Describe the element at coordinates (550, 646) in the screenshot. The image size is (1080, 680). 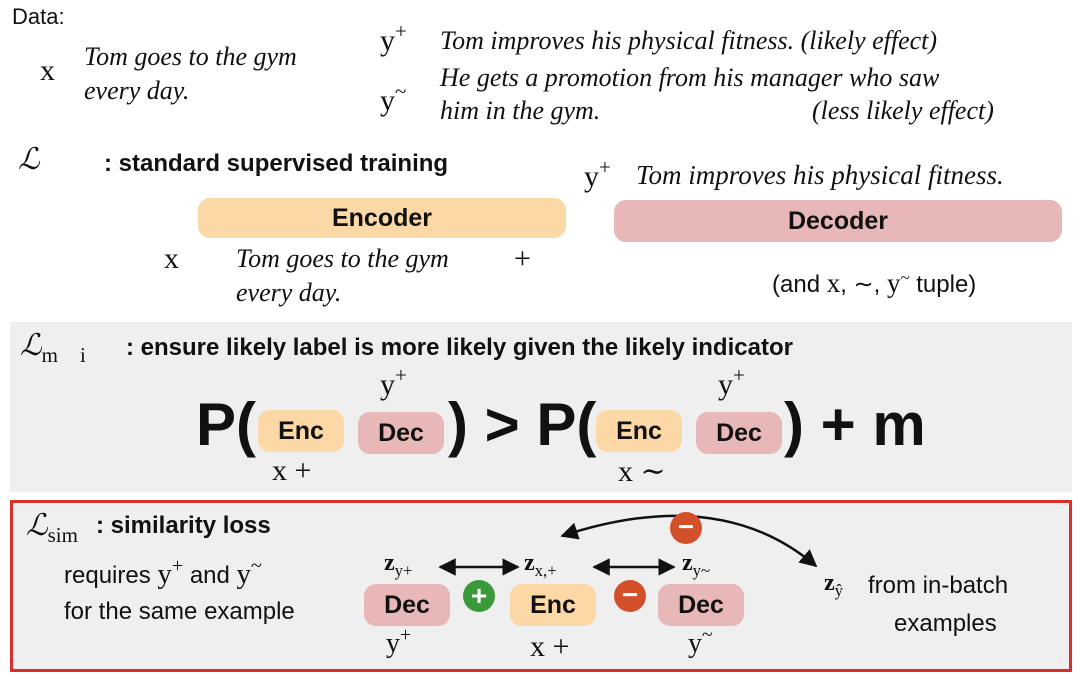
I see `under-mid: x +` at that location.